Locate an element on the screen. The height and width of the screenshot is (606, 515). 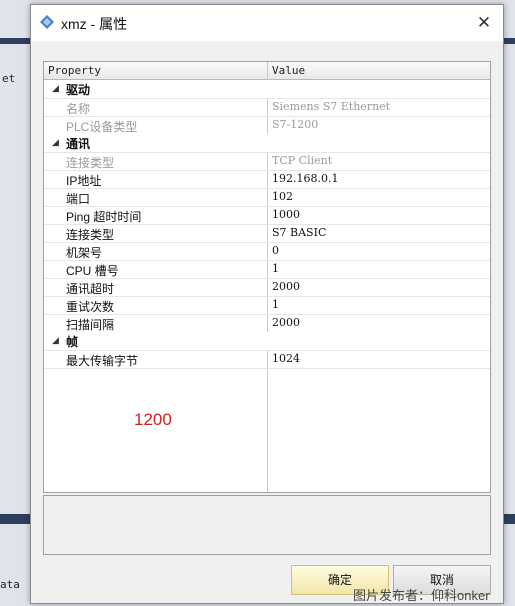
background-text: ata is located at coordinates (10, 584).